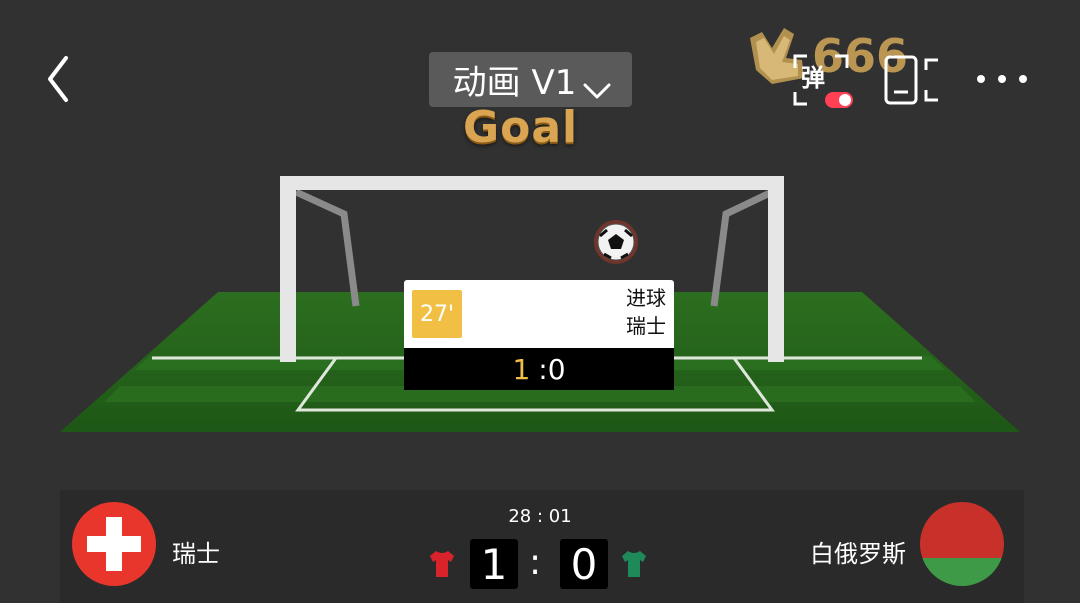 The width and height of the screenshot is (1080, 603). I want to click on event-type: 进球, so click(646, 298).